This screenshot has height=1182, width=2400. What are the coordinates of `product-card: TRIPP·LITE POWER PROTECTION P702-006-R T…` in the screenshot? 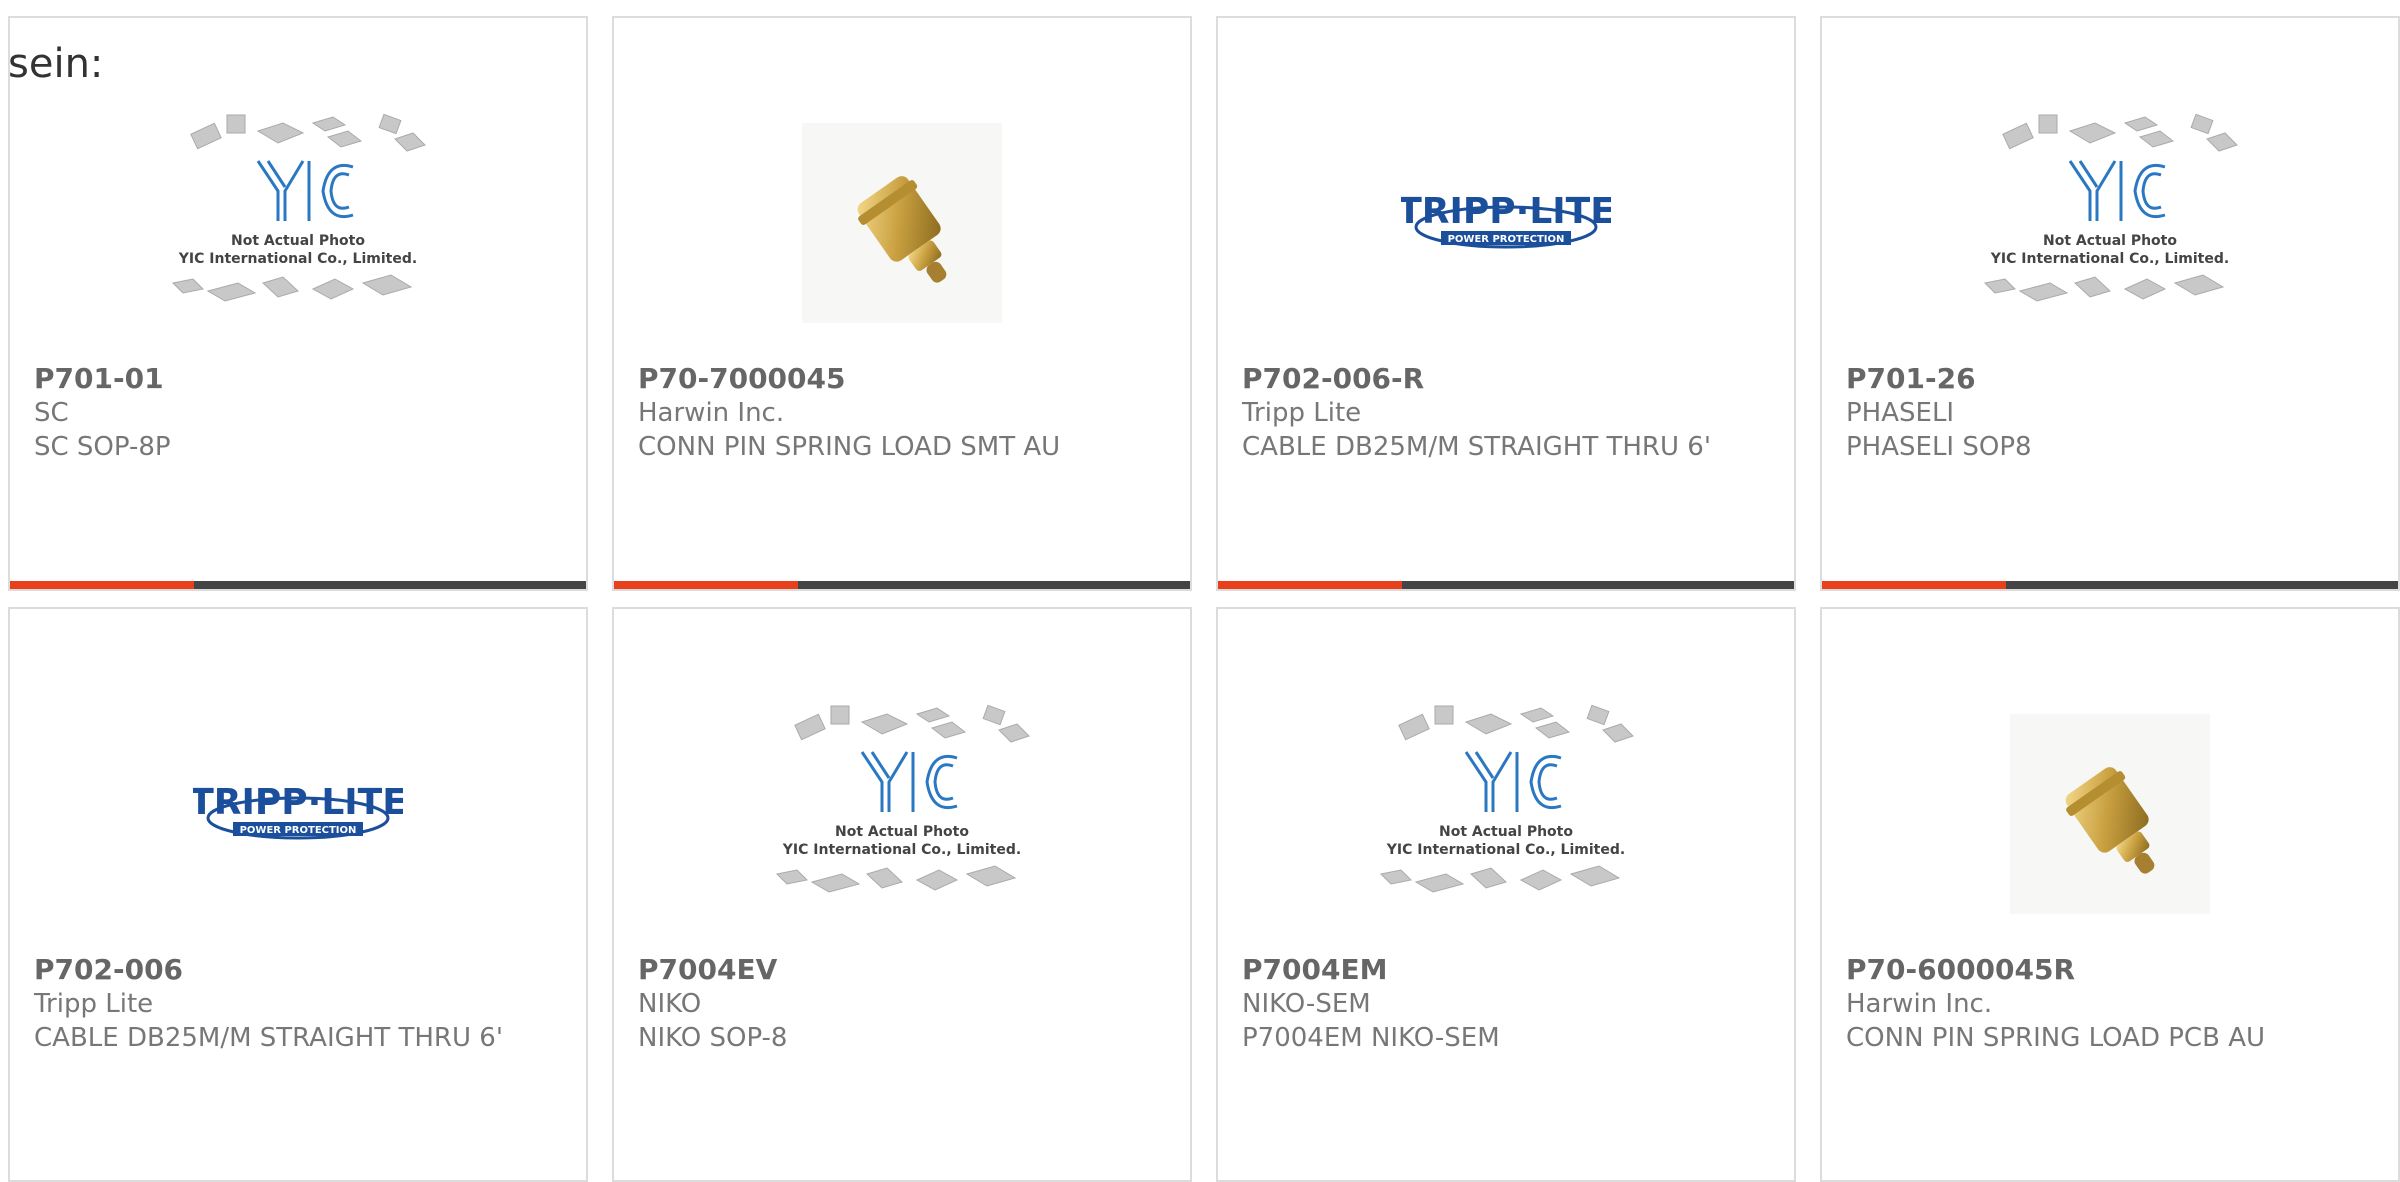 It's located at (1506, 303).